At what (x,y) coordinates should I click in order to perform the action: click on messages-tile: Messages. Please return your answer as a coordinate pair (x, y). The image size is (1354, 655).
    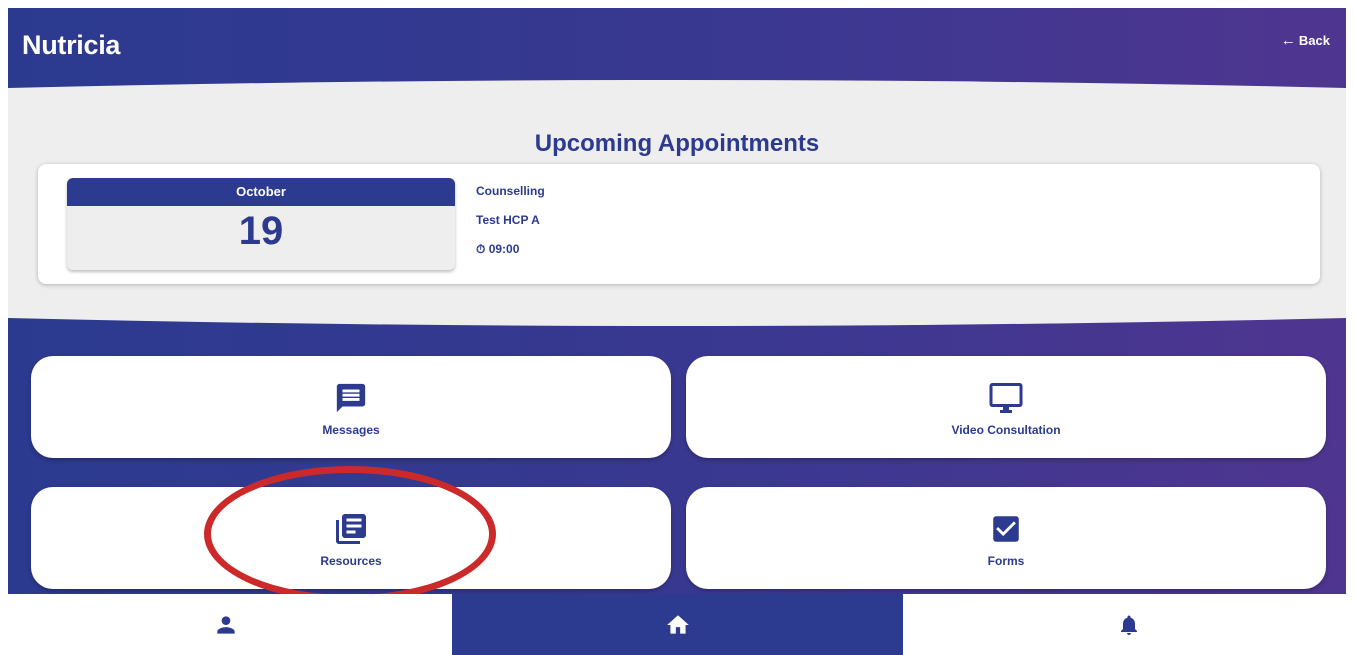
    Looking at the image, I should click on (351, 407).